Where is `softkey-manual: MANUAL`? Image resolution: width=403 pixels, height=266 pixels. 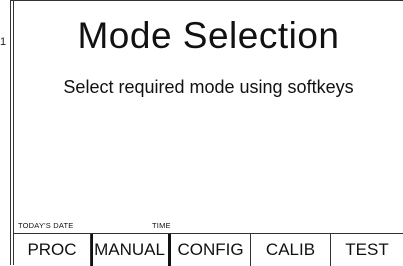 softkey-manual: MANUAL is located at coordinates (131, 250).